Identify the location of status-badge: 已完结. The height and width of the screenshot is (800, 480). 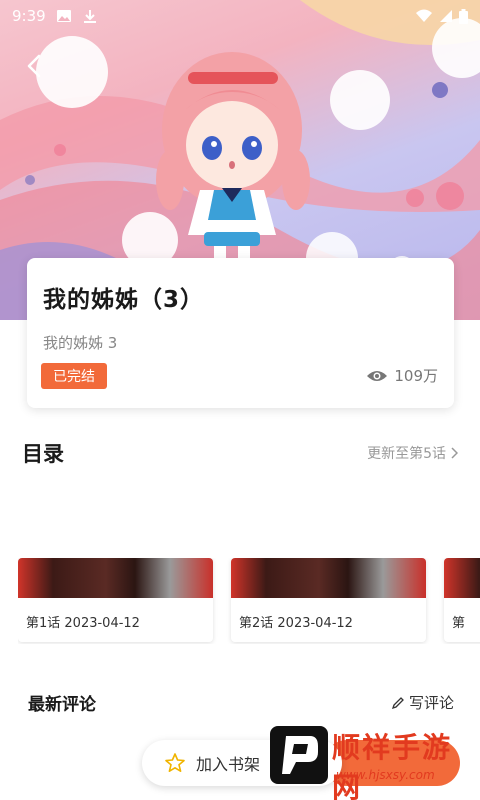
(74, 376).